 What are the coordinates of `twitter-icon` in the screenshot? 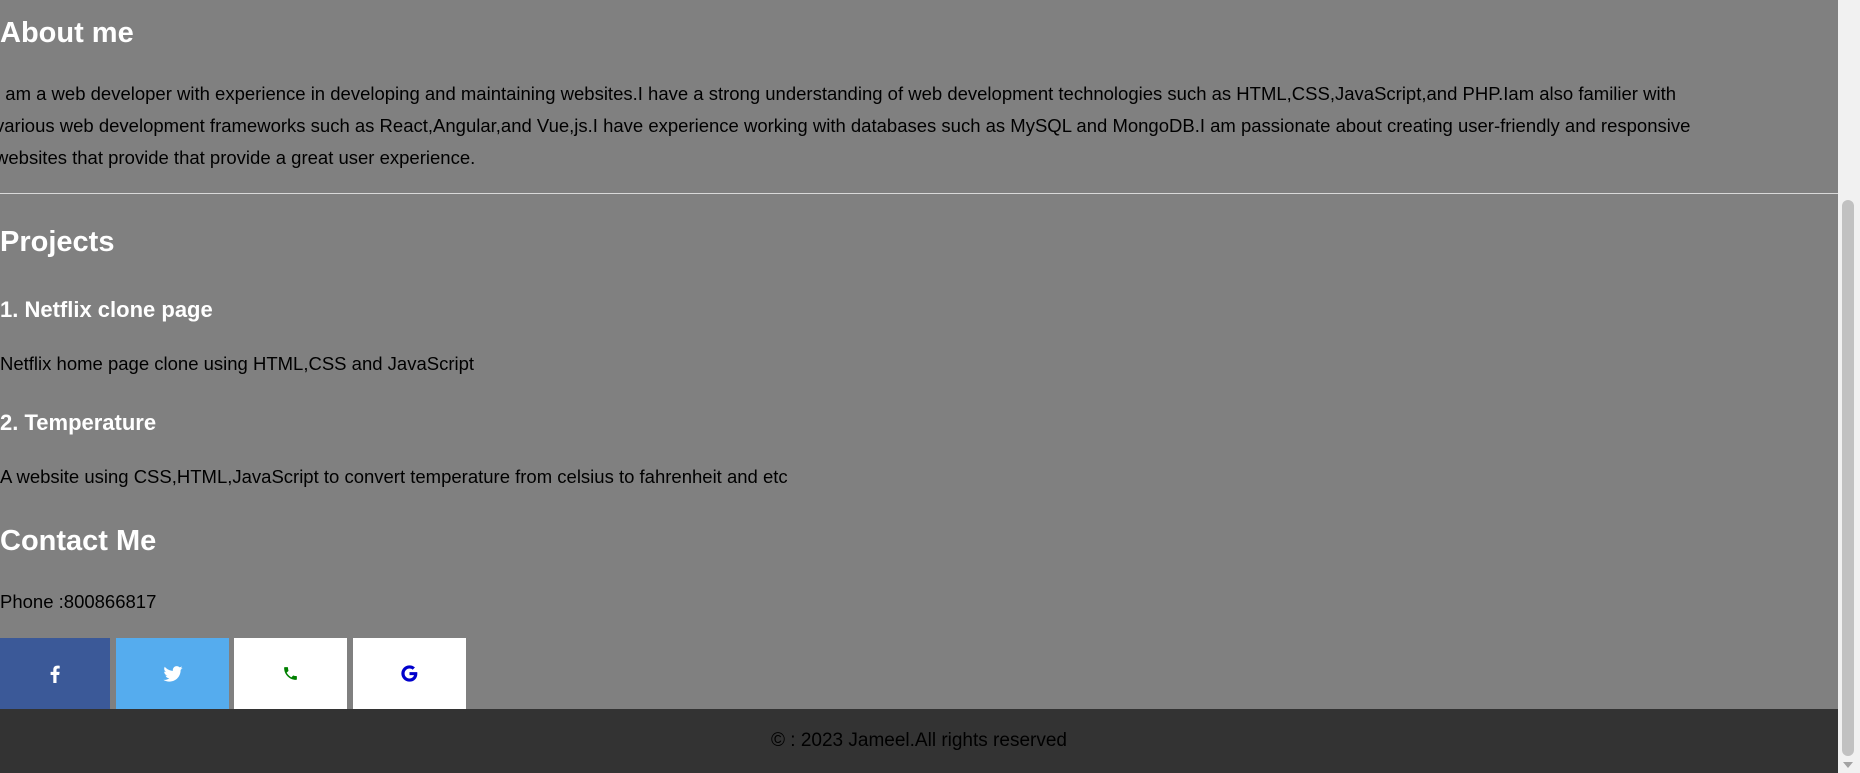 It's located at (172, 673).